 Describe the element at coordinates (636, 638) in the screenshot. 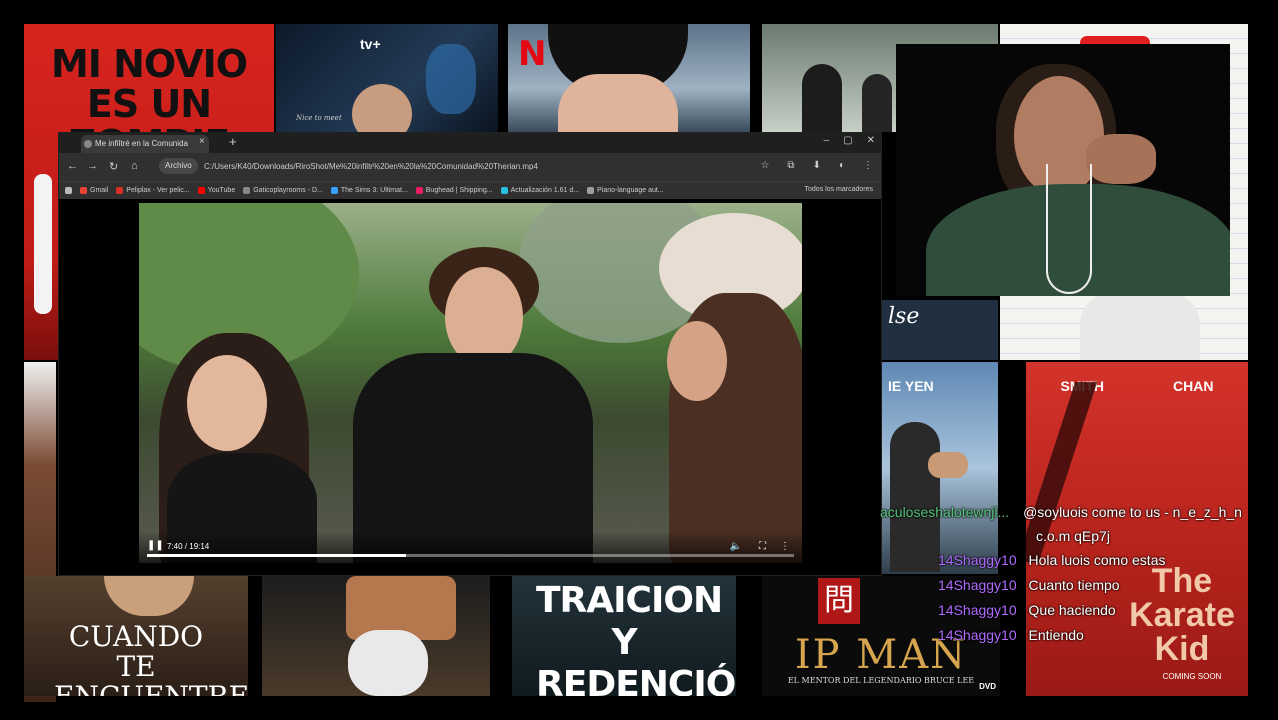

I see `poster-traicion-title: TRAICION Y REDENCIÓN` at that location.